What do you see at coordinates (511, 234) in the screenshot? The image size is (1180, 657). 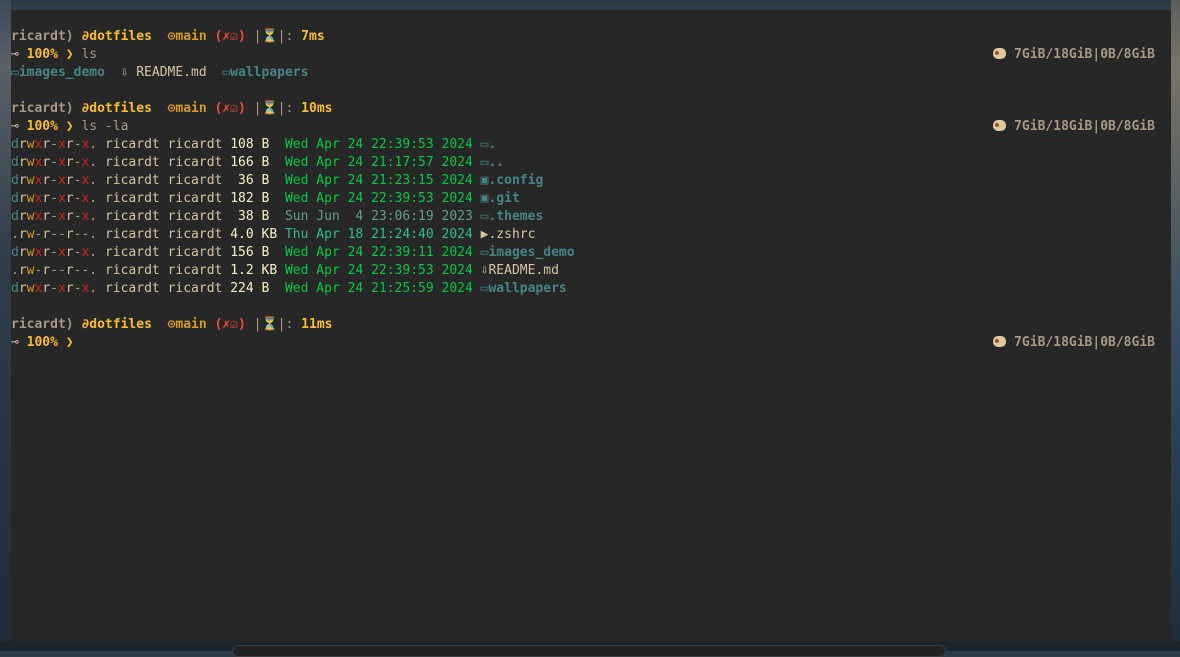 I see `file-name: .zshrc` at bounding box center [511, 234].